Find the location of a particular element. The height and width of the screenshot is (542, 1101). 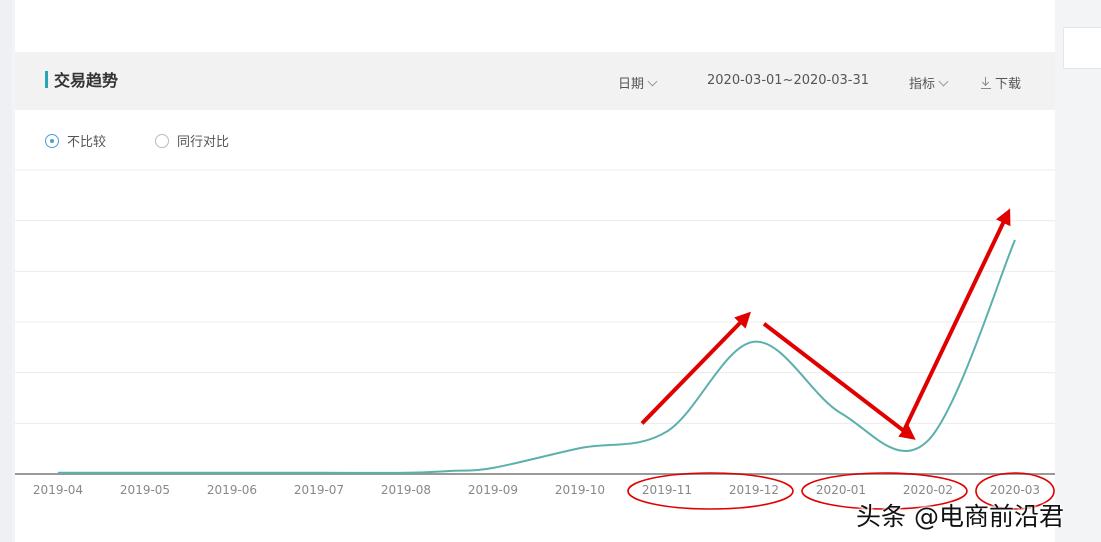

x-tick-label: 2019-09 is located at coordinates (493, 490).